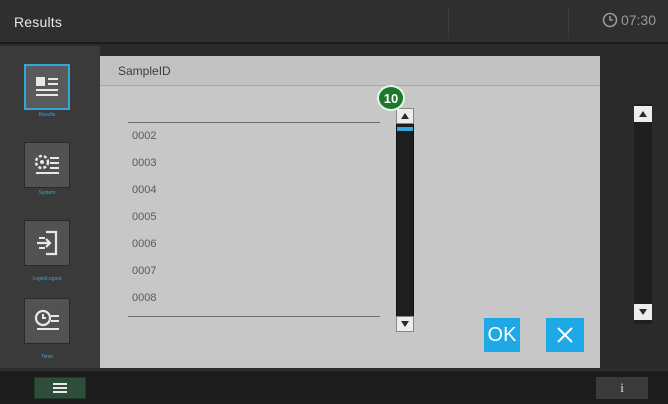 Image resolution: width=668 pixels, height=404 pixels. I want to click on title-bar: Results 07:30, so click(334, 22).